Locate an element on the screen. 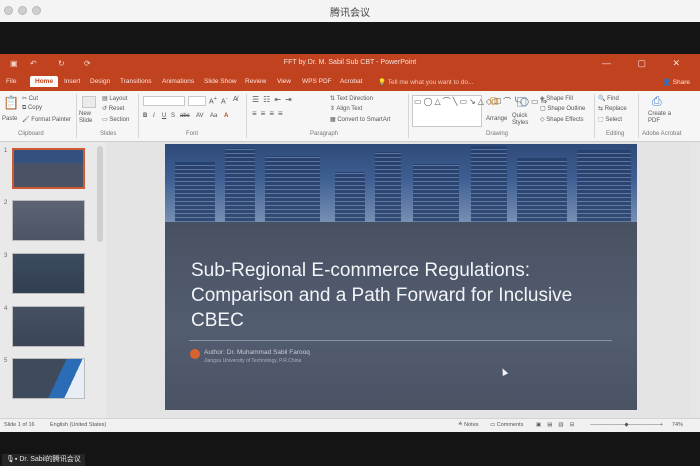  shape-outline-label: Shape Outline is located at coordinates (566, 109).